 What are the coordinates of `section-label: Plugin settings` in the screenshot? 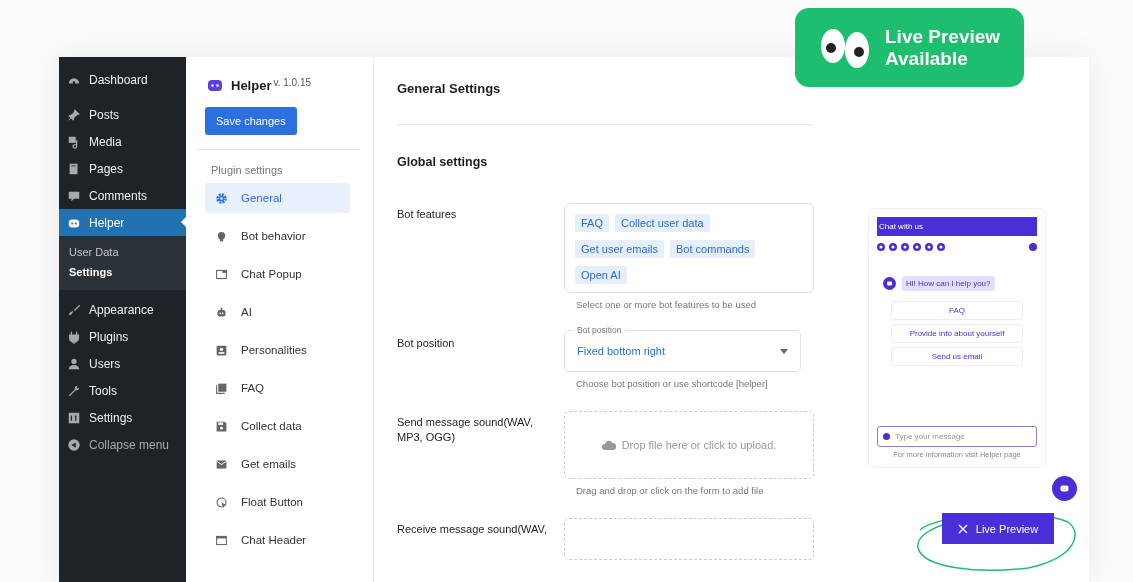 It's located at (247, 170).